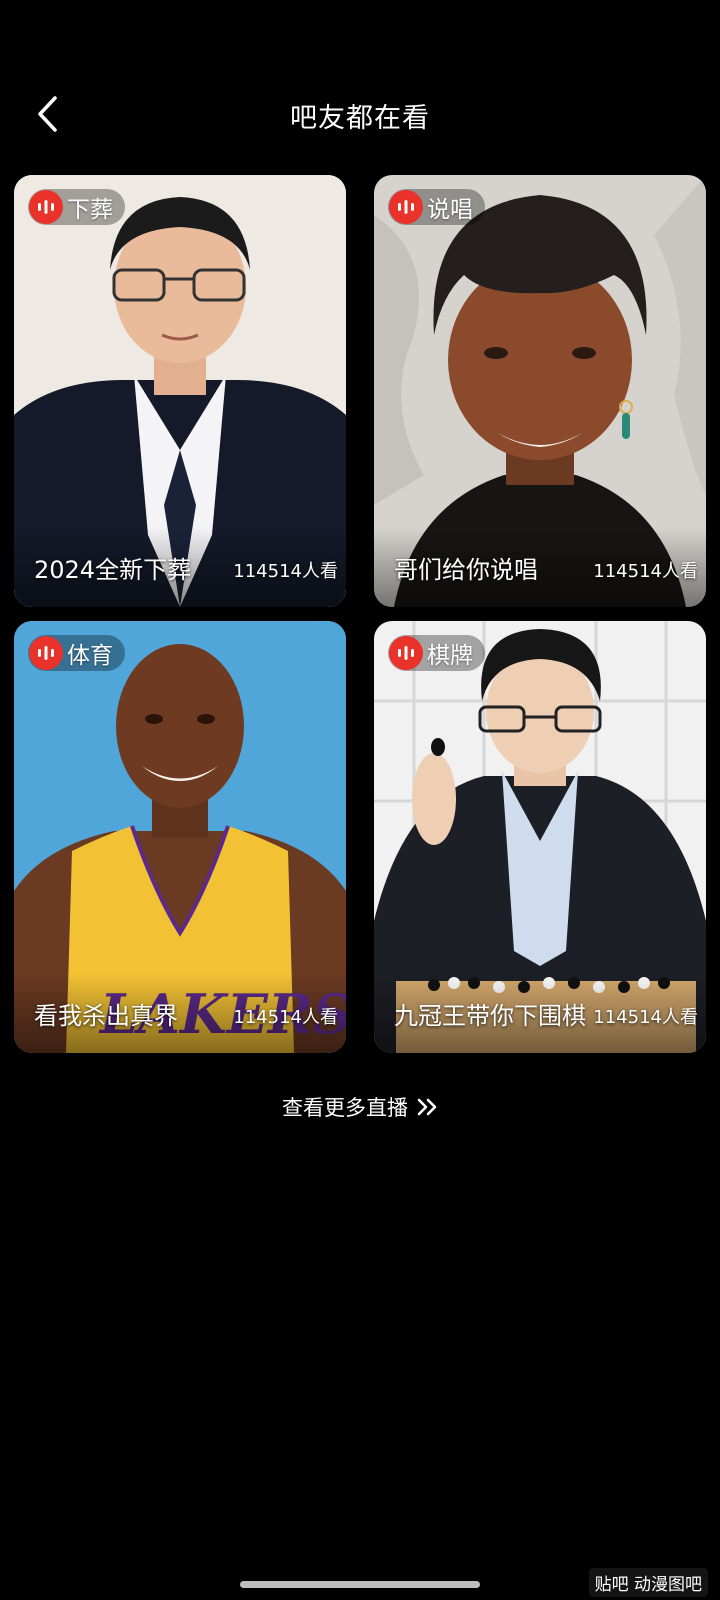  Describe the element at coordinates (180, 837) in the screenshot. I see `live-card: LAKERS 体育 看我杀出真界 114514人看` at that location.